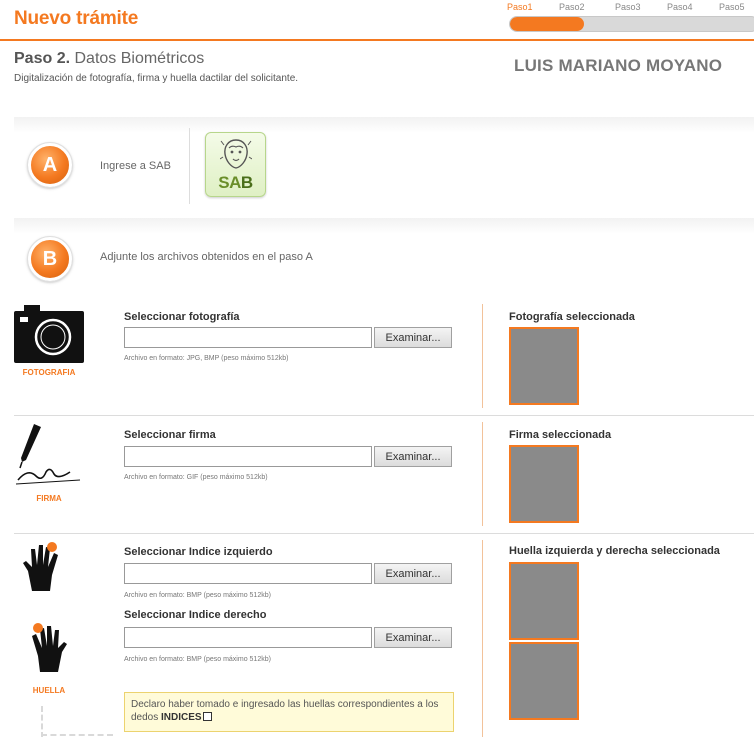 The image size is (754, 737). Describe the element at coordinates (135, 166) in the screenshot. I see `section-a-text: Ingrese a SAB` at that location.